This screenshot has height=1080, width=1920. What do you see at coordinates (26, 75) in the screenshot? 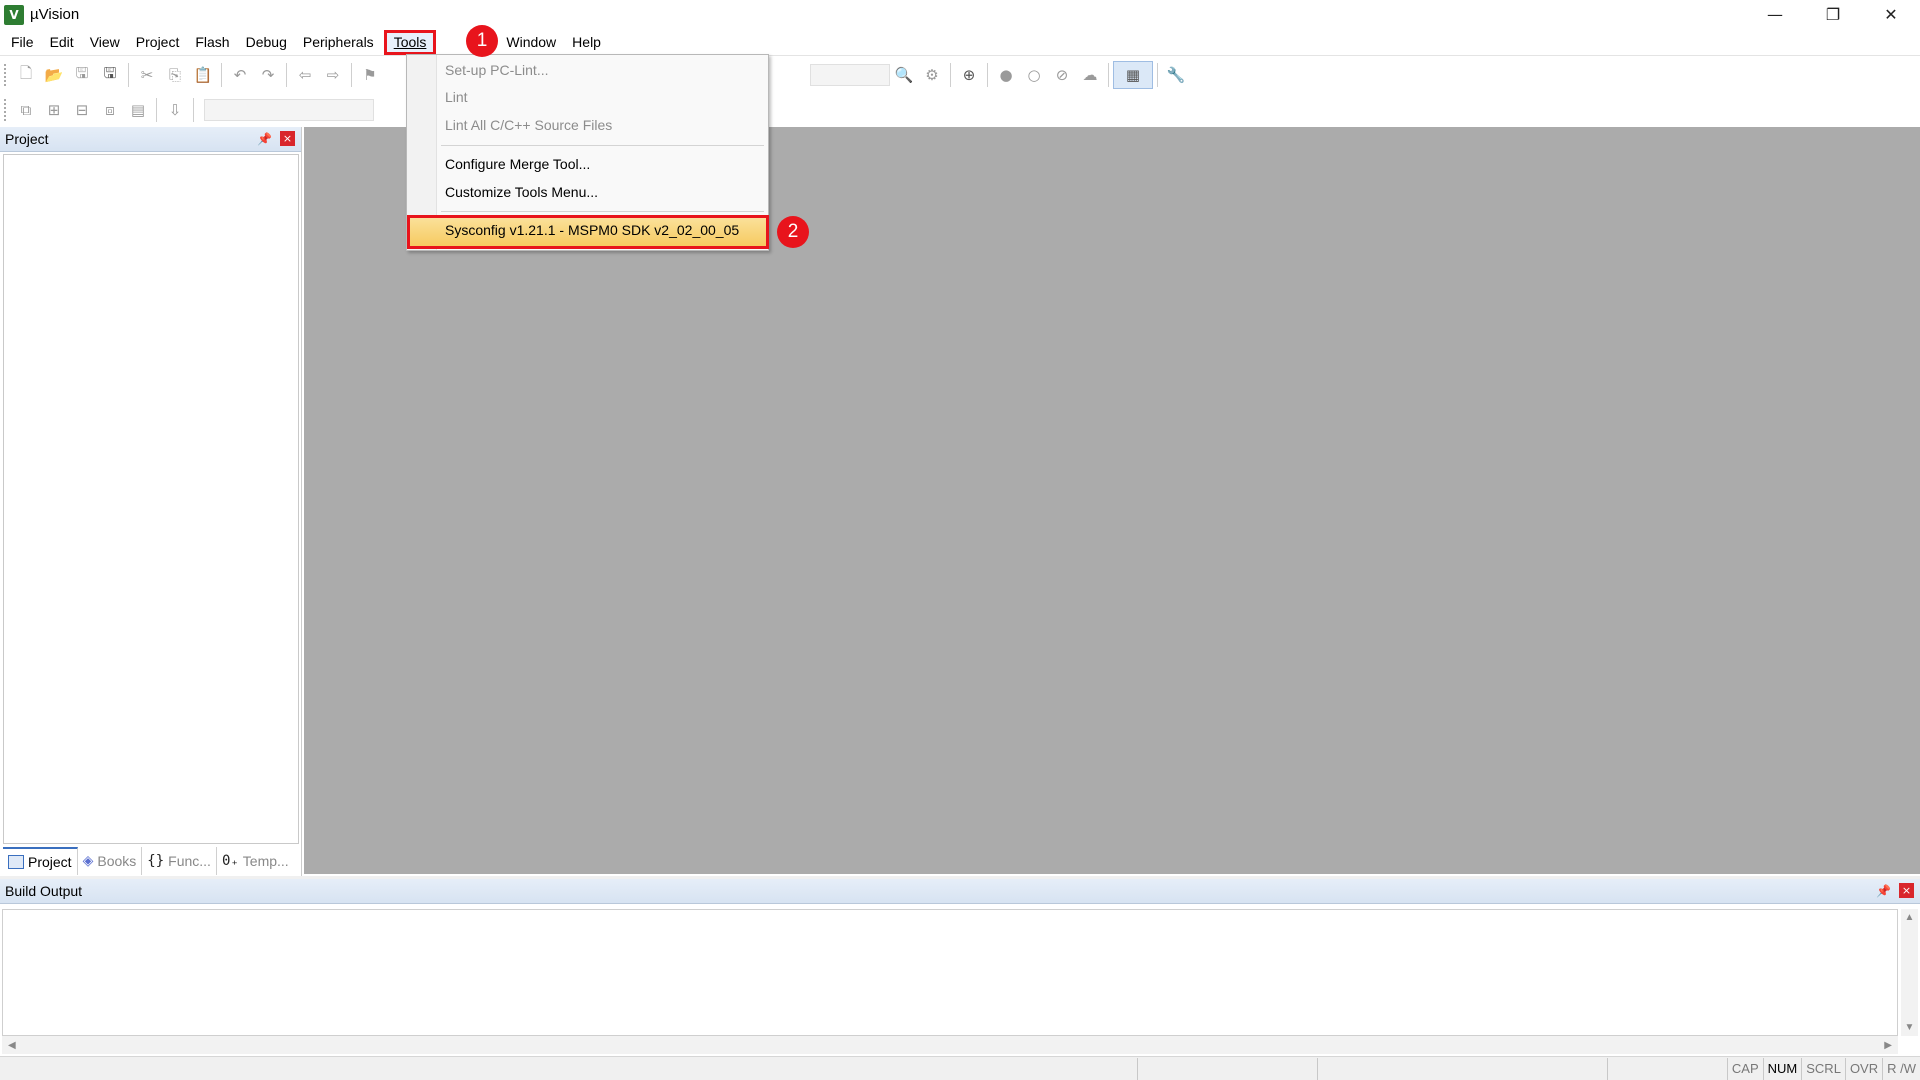
I see `new-file-icon: 🗋` at bounding box center [26, 75].